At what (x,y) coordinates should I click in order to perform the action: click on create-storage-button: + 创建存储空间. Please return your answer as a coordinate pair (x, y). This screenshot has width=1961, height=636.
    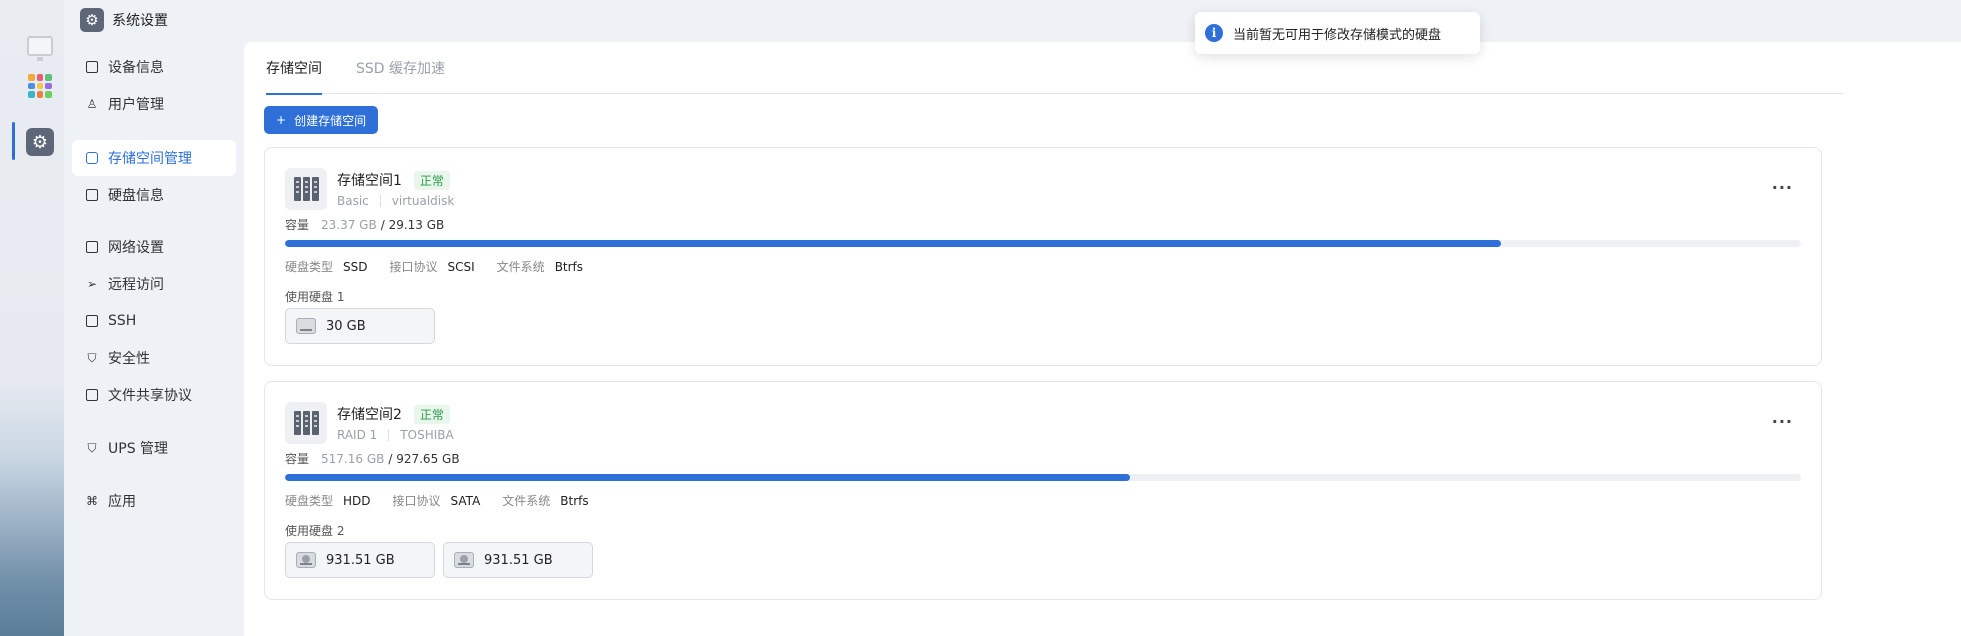
    Looking at the image, I should click on (321, 120).